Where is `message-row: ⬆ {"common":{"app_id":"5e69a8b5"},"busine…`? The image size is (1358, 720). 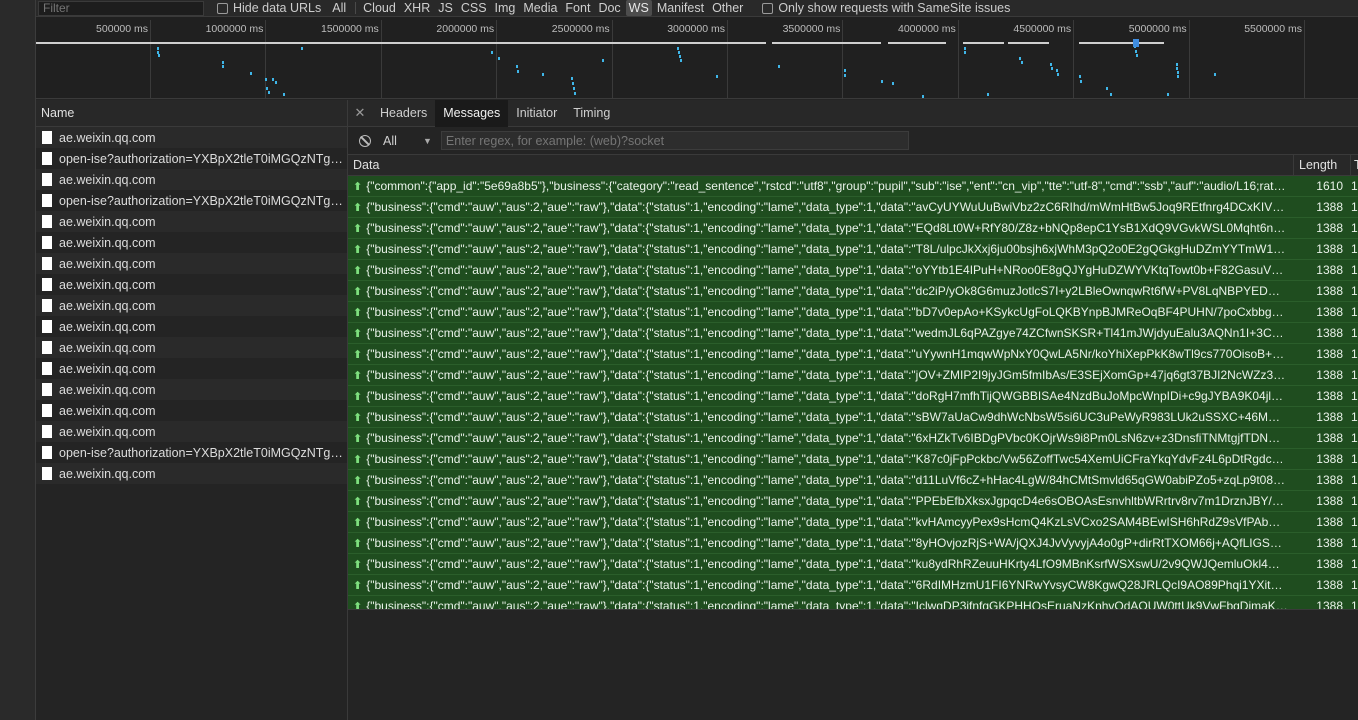
message-row: ⬆ {"common":{"app_id":"5e69a8b5"},"busine… is located at coordinates (853, 186).